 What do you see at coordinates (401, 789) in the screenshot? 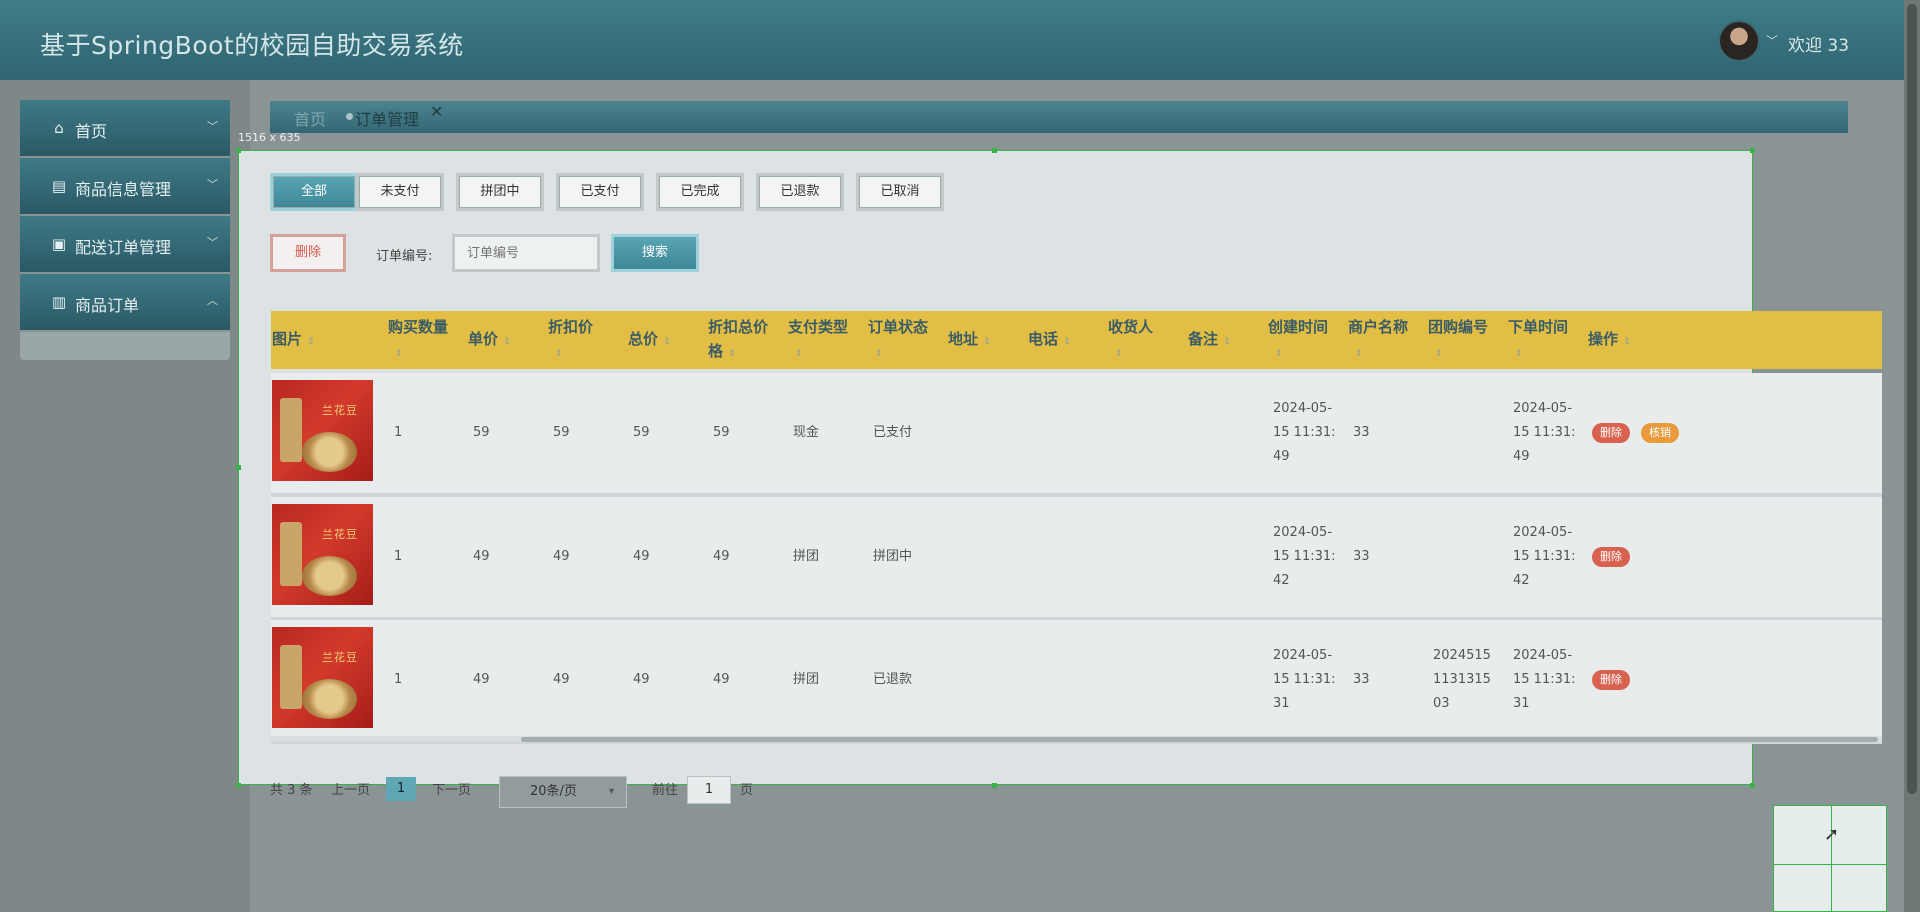
I see `pagination-current-page: 1` at bounding box center [401, 789].